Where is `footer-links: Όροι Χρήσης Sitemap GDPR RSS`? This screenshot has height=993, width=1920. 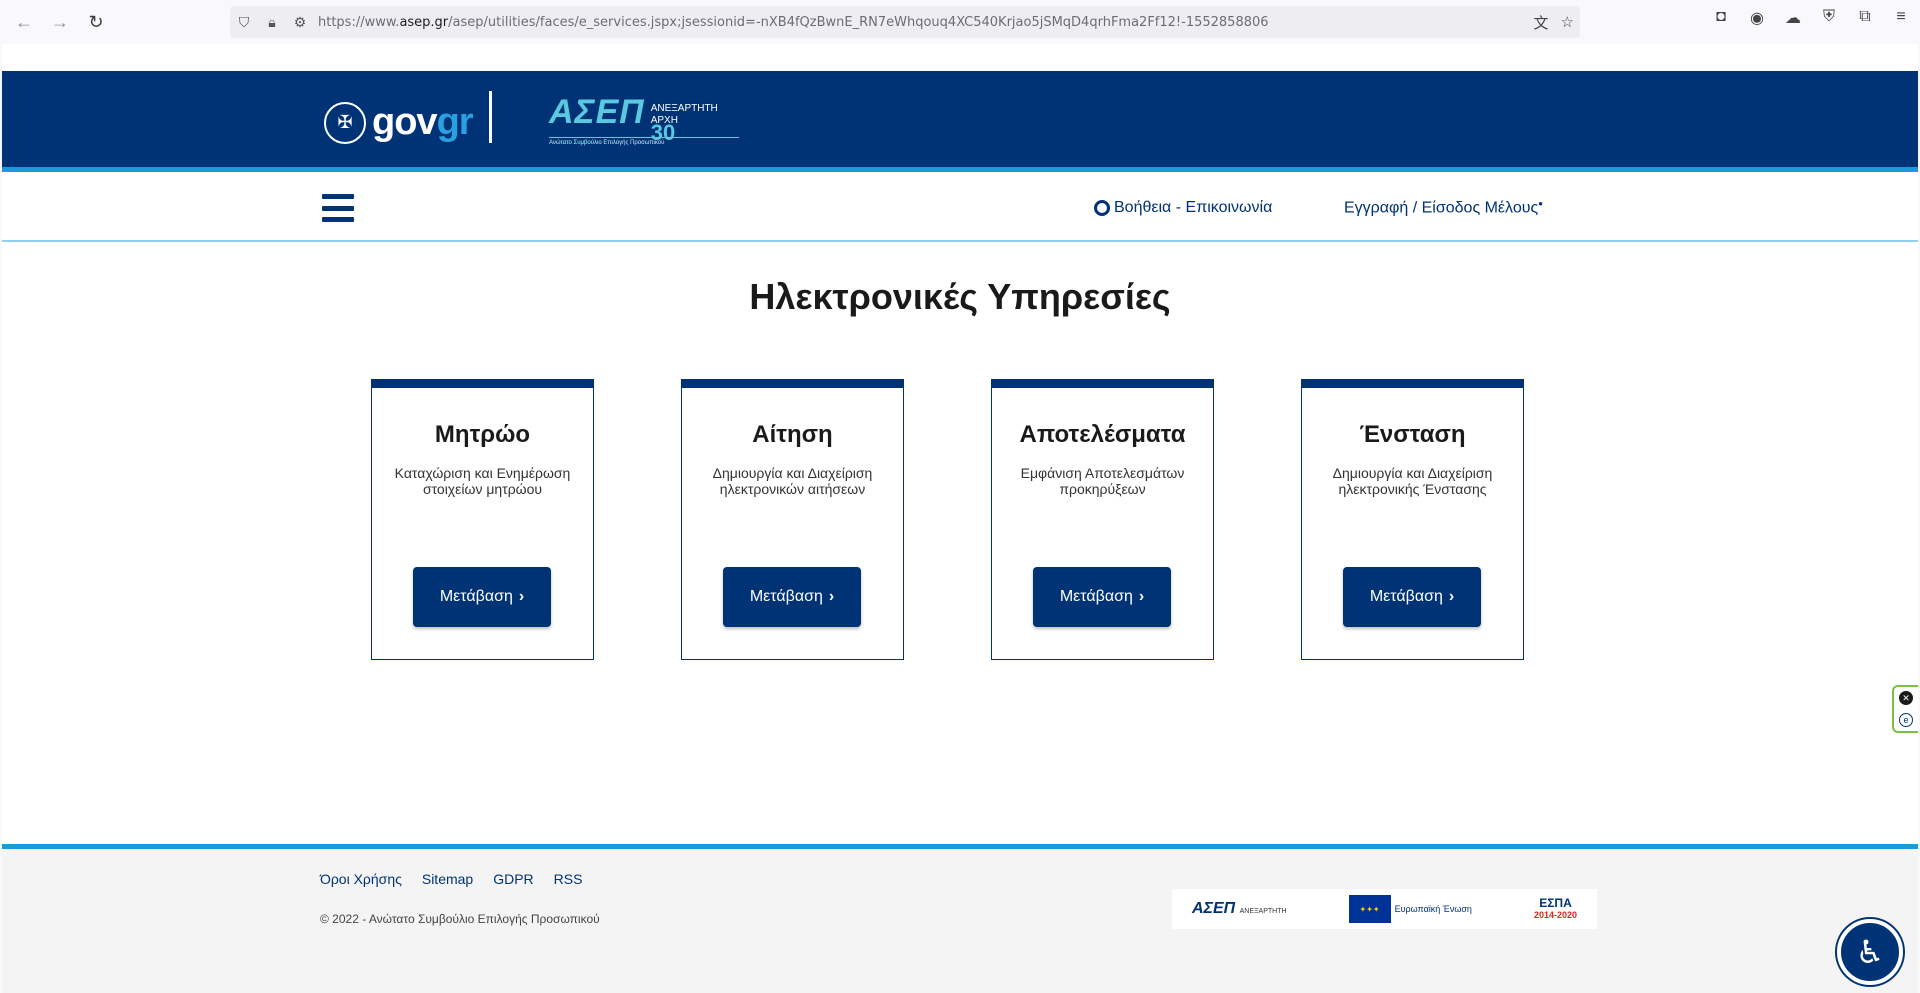
footer-links: Όροι Χρήσης Sitemap GDPR RSS is located at coordinates (451, 879).